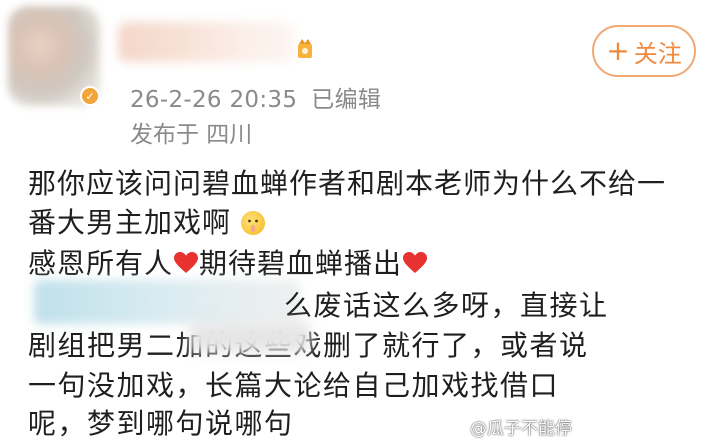 The height and width of the screenshot is (444, 716). I want to click on shush-face-icon, so click(252, 223).